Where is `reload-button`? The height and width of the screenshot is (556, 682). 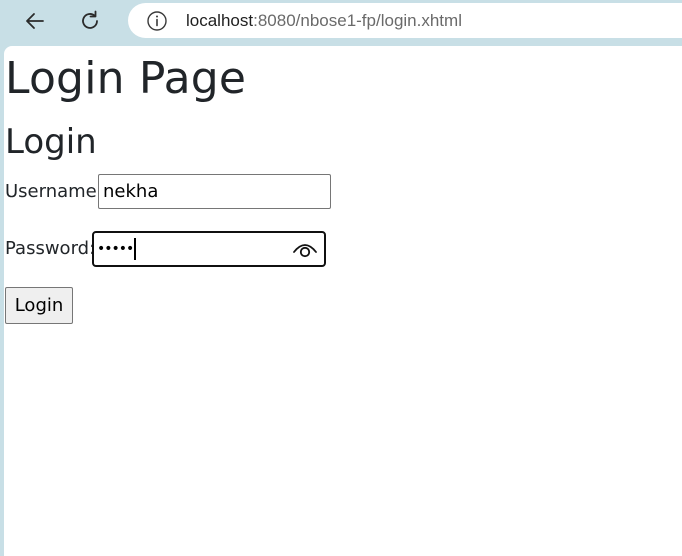 reload-button is located at coordinates (90, 21).